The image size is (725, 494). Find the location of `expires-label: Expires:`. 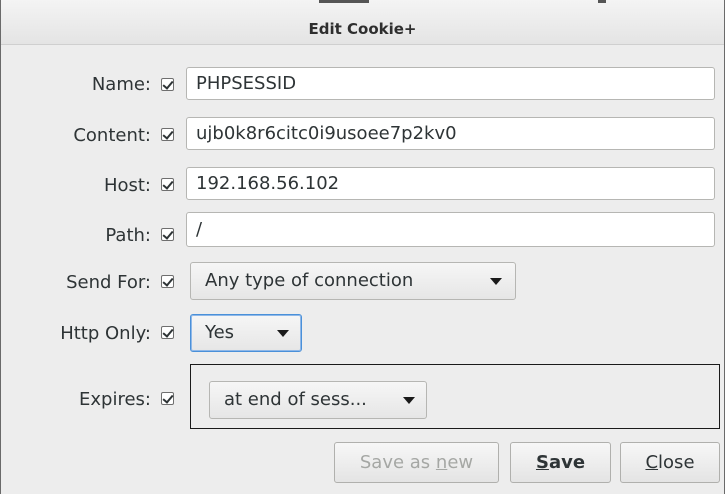

expires-label: Expires: is located at coordinates (115, 399).